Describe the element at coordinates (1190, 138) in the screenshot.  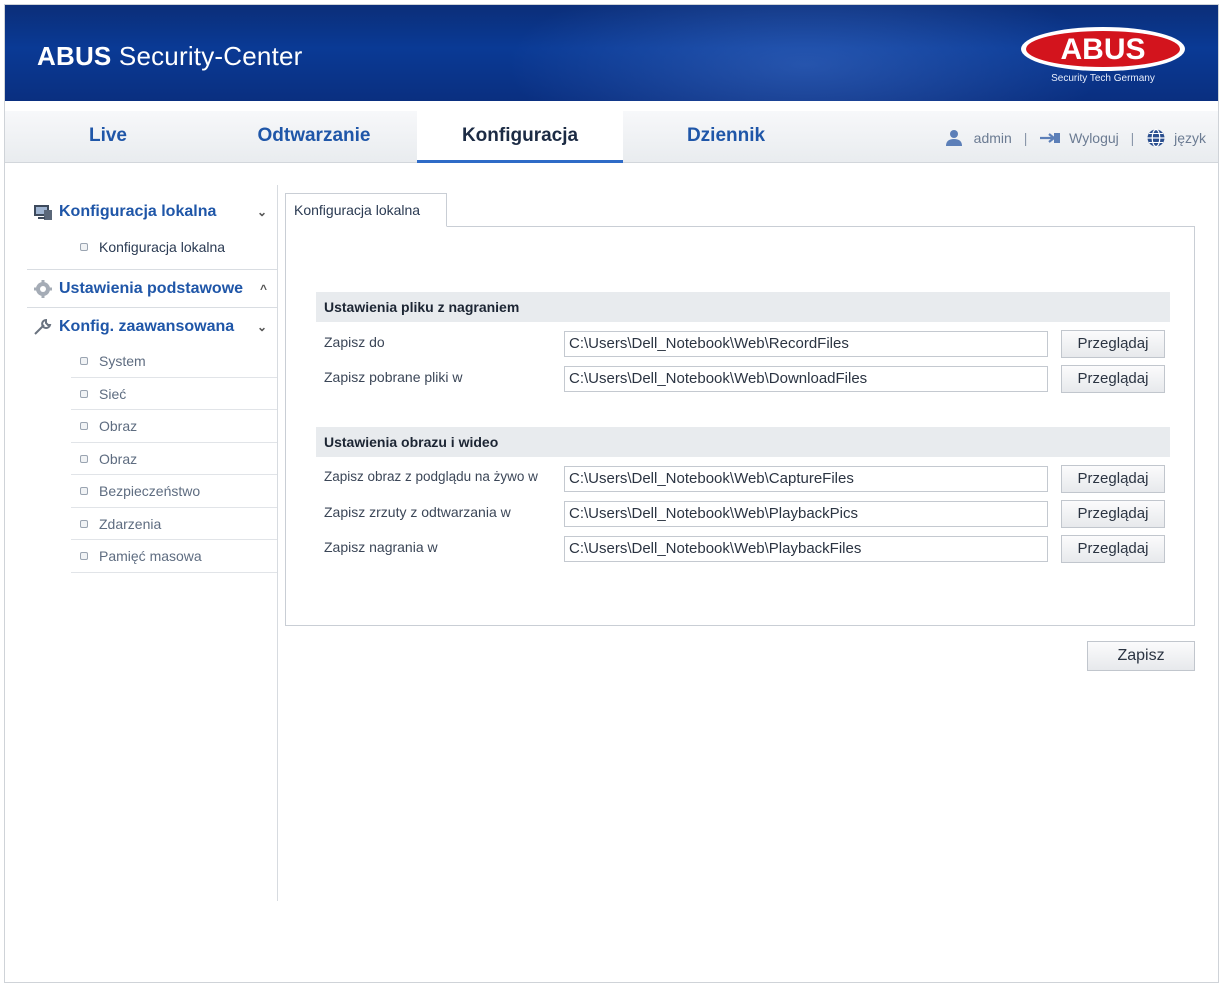
I see `language-link: język` at that location.